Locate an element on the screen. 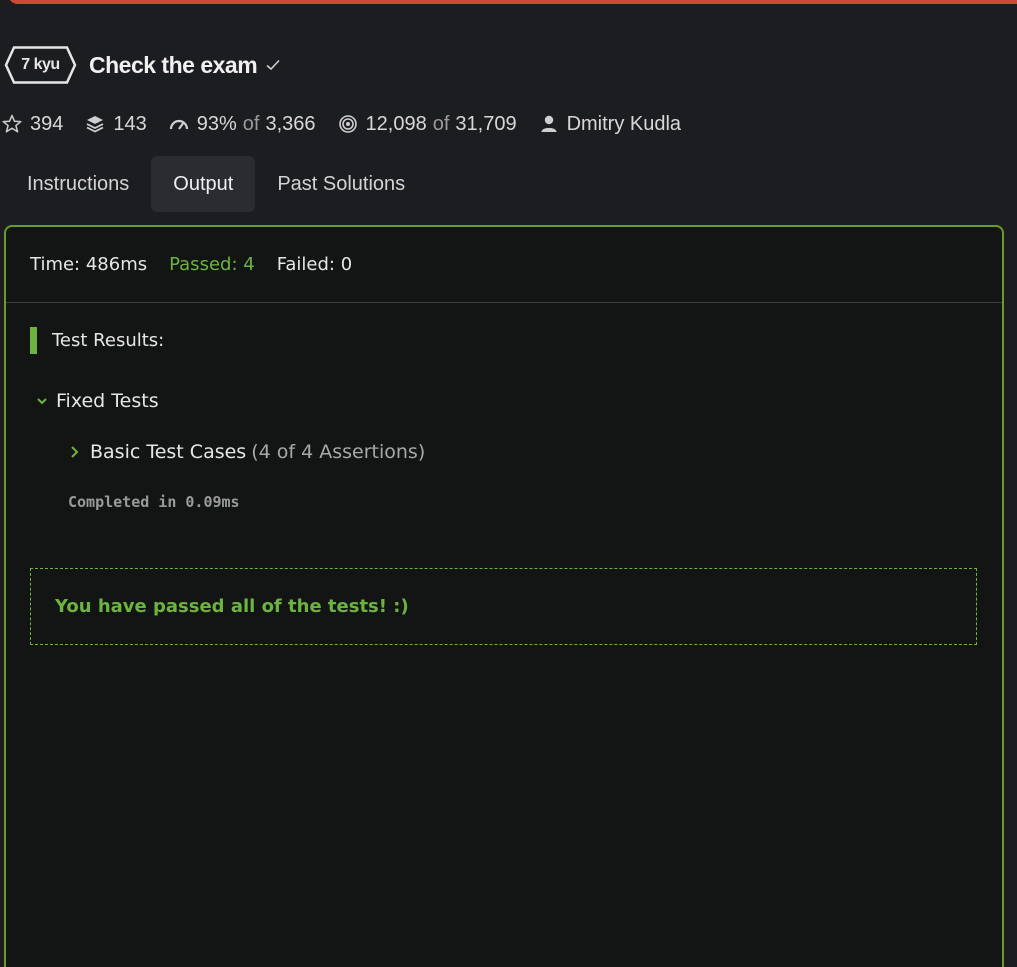 This screenshot has height=967, width=1017. success-message-box: You have passed all of the tests! :) is located at coordinates (503, 606).